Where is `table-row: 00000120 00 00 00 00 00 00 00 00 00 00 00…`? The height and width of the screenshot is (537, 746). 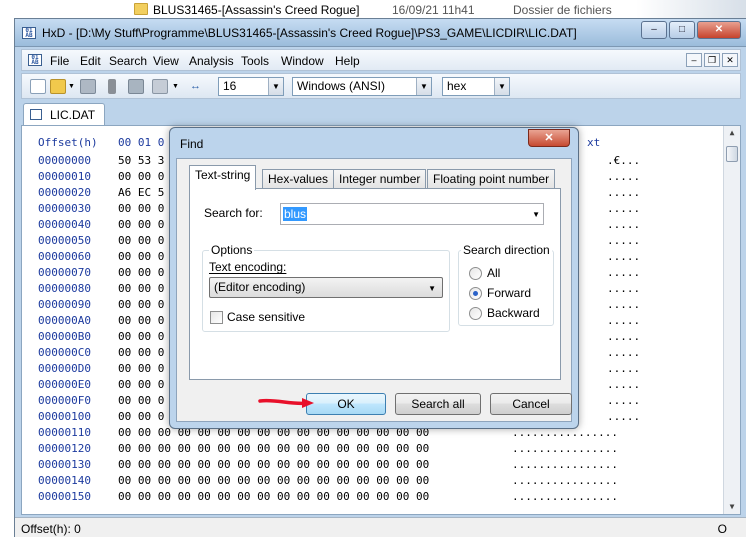 table-row: 00000120 00 00 00 00 00 00 00 00 00 00 00… is located at coordinates (372, 450).